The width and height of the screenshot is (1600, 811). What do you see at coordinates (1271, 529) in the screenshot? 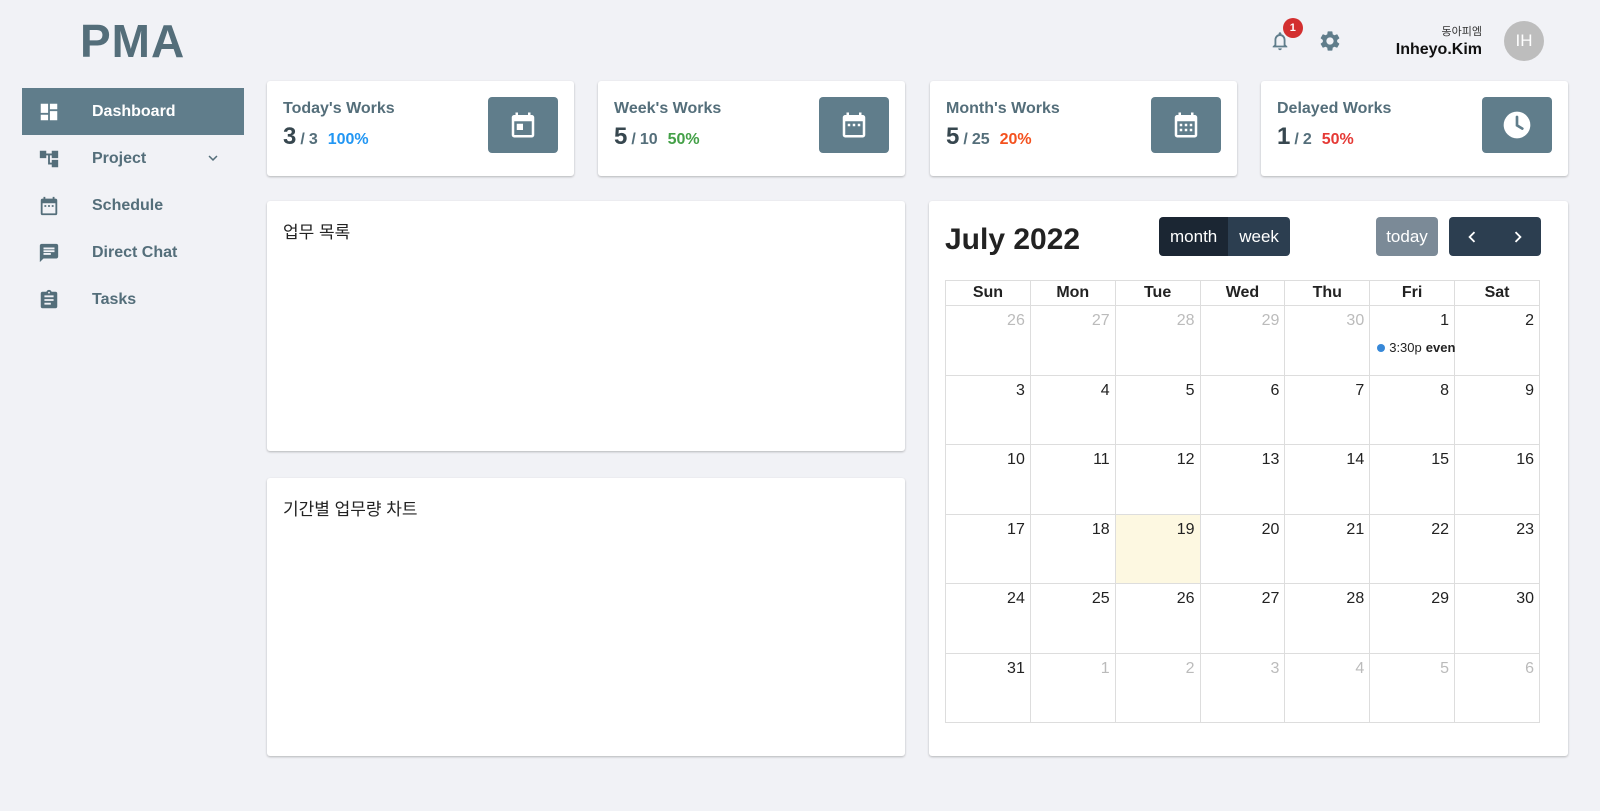
I see `day-number: 20` at bounding box center [1271, 529].